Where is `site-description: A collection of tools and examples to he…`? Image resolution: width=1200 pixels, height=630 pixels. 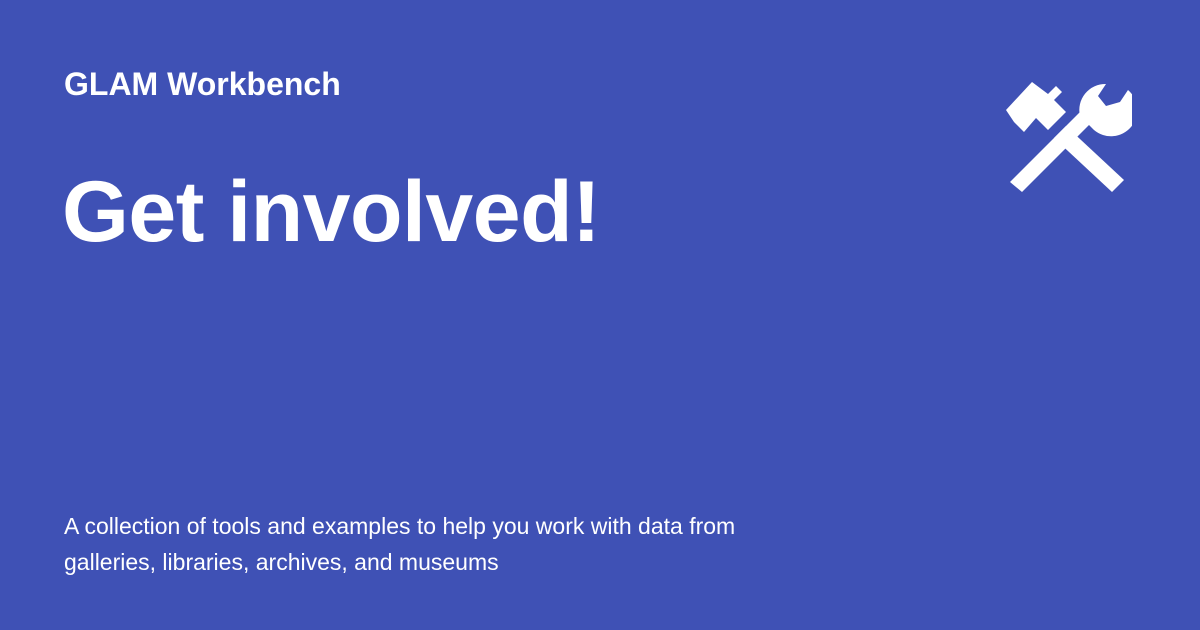
site-description: A collection of tools and examples to he… is located at coordinates (400, 544).